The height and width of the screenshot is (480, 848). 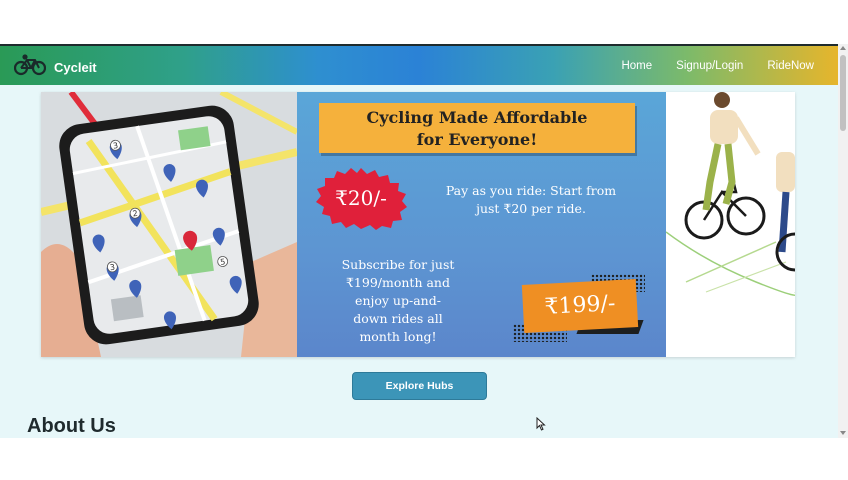 What do you see at coordinates (636, 66) in the screenshot?
I see `nav-home-link: Home` at bounding box center [636, 66].